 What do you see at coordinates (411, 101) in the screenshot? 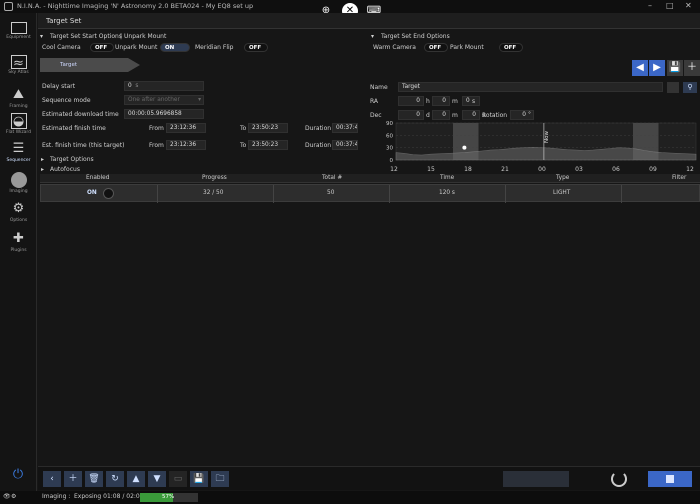
I see `ra-hours-input: 0` at bounding box center [411, 101].